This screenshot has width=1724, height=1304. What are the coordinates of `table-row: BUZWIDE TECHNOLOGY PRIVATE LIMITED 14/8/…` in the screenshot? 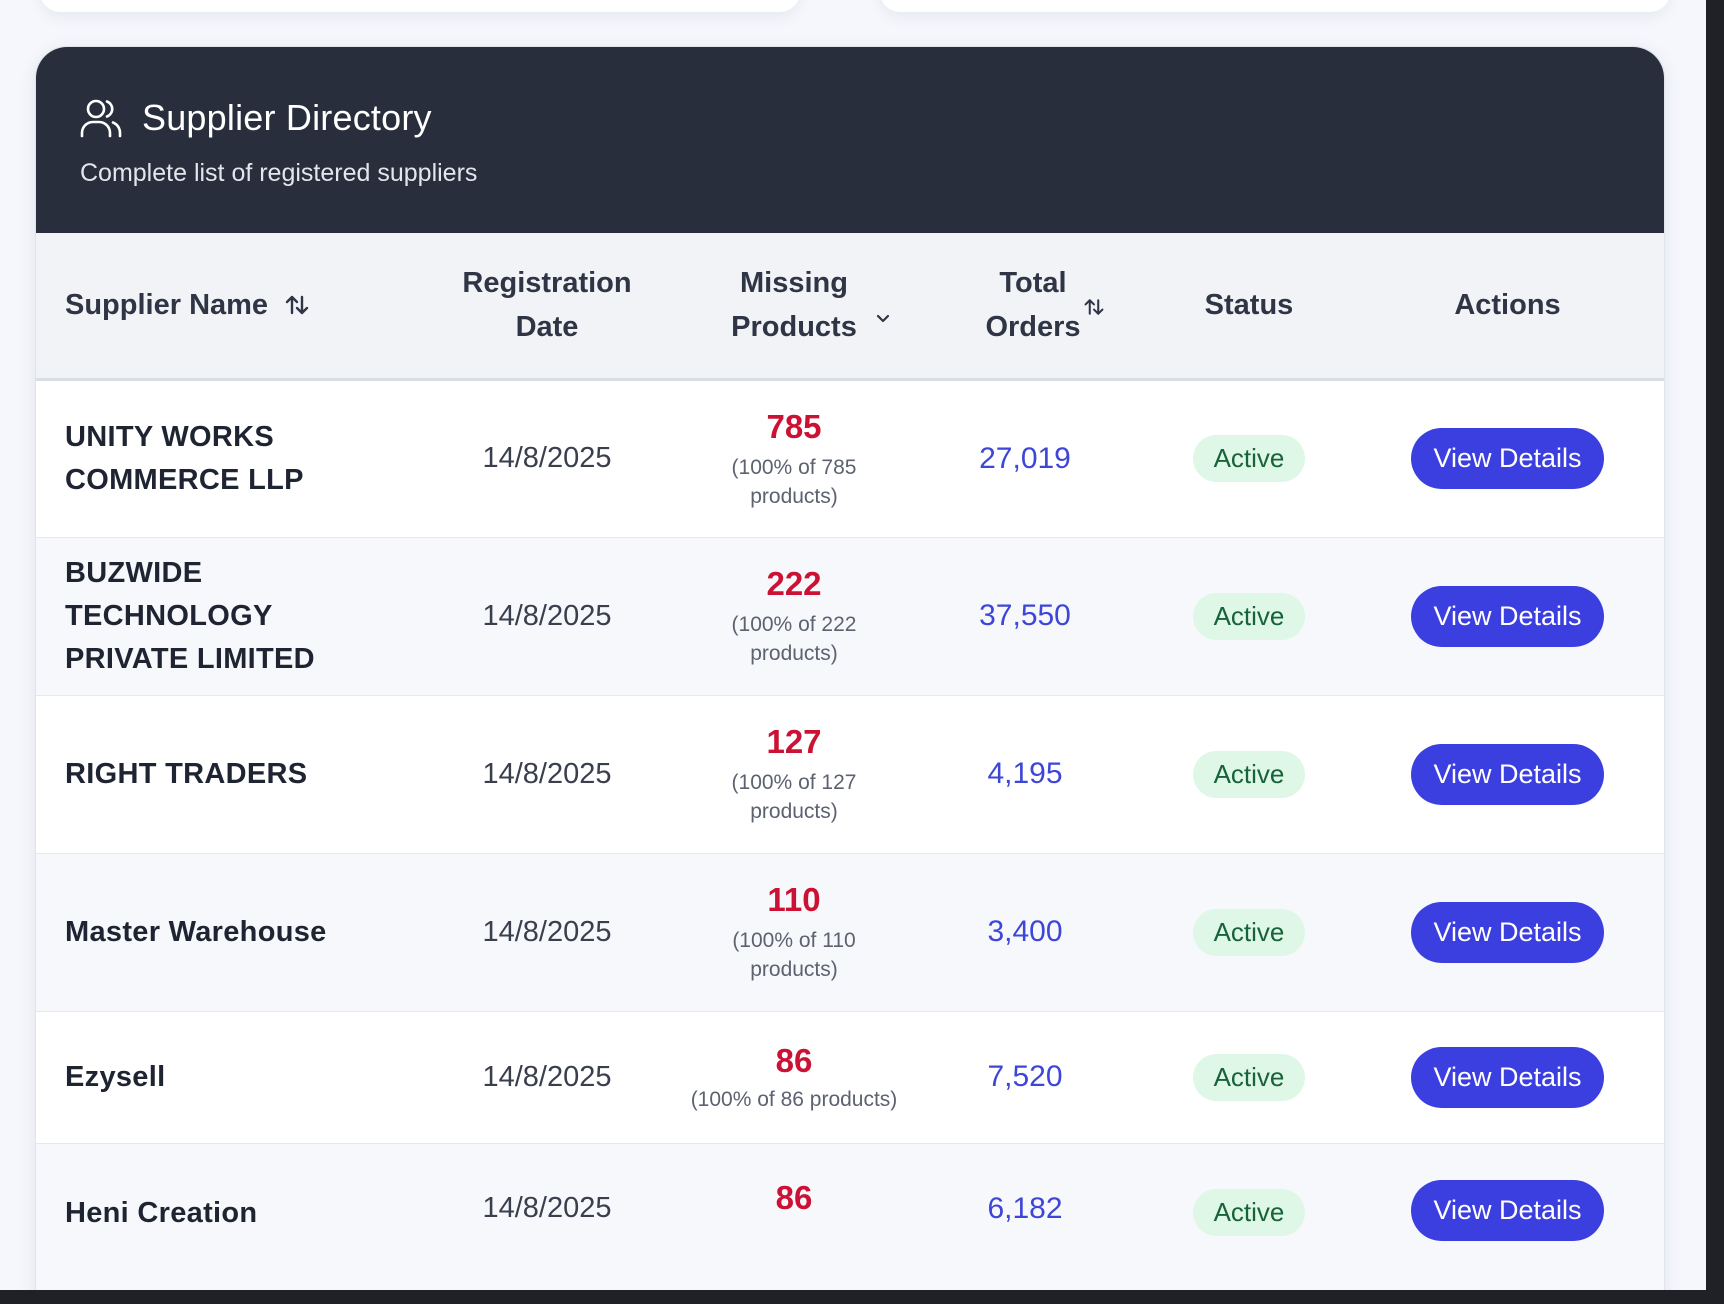 It's located at (850, 616).